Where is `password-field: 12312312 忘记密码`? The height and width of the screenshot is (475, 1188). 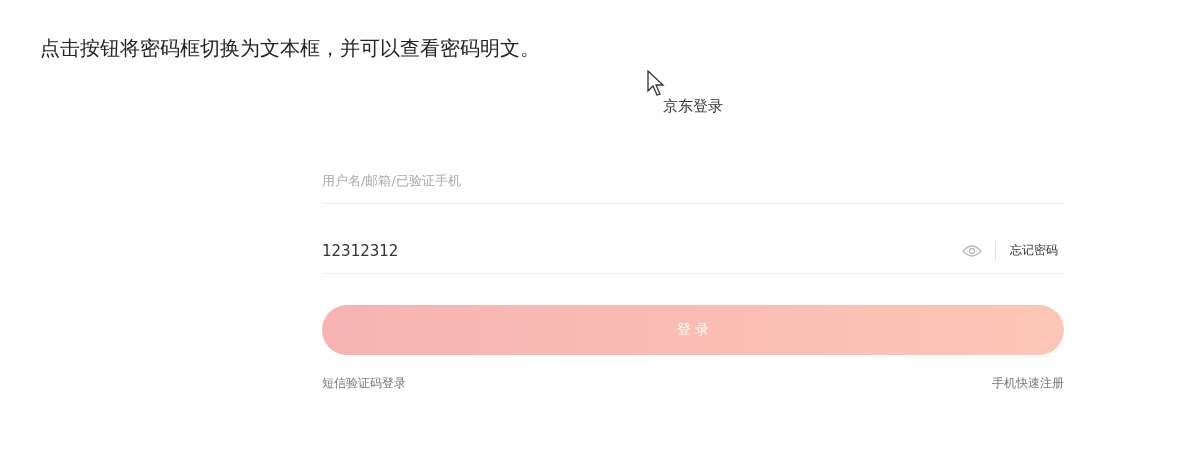
password-field: 12312312 忘记密码 is located at coordinates (693, 251).